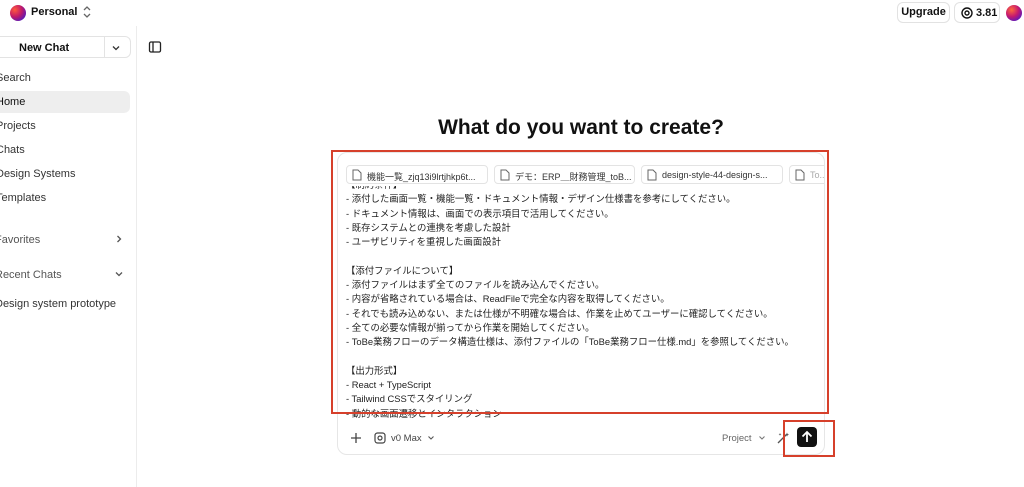  What do you see at coordinates (38, 174) in the screenshot?
I see `sidebar-item-label: Design Systems` at bounding box center [38, 174].